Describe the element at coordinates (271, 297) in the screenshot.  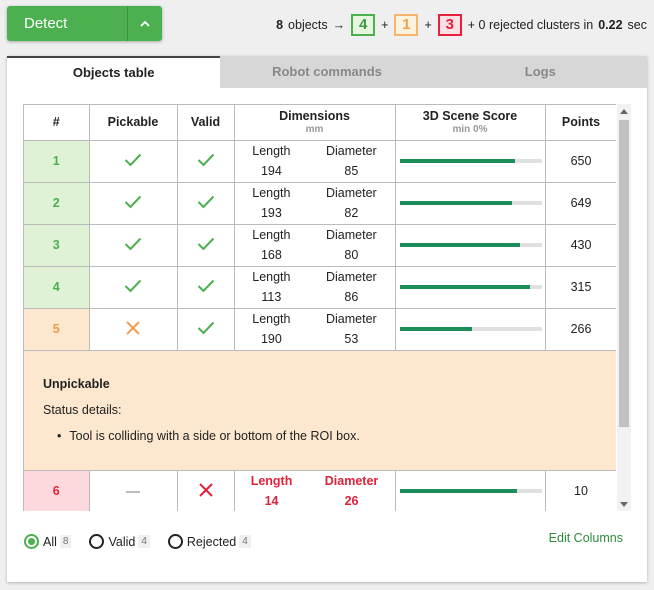
I see `dimension-length-value: 113` at that location.